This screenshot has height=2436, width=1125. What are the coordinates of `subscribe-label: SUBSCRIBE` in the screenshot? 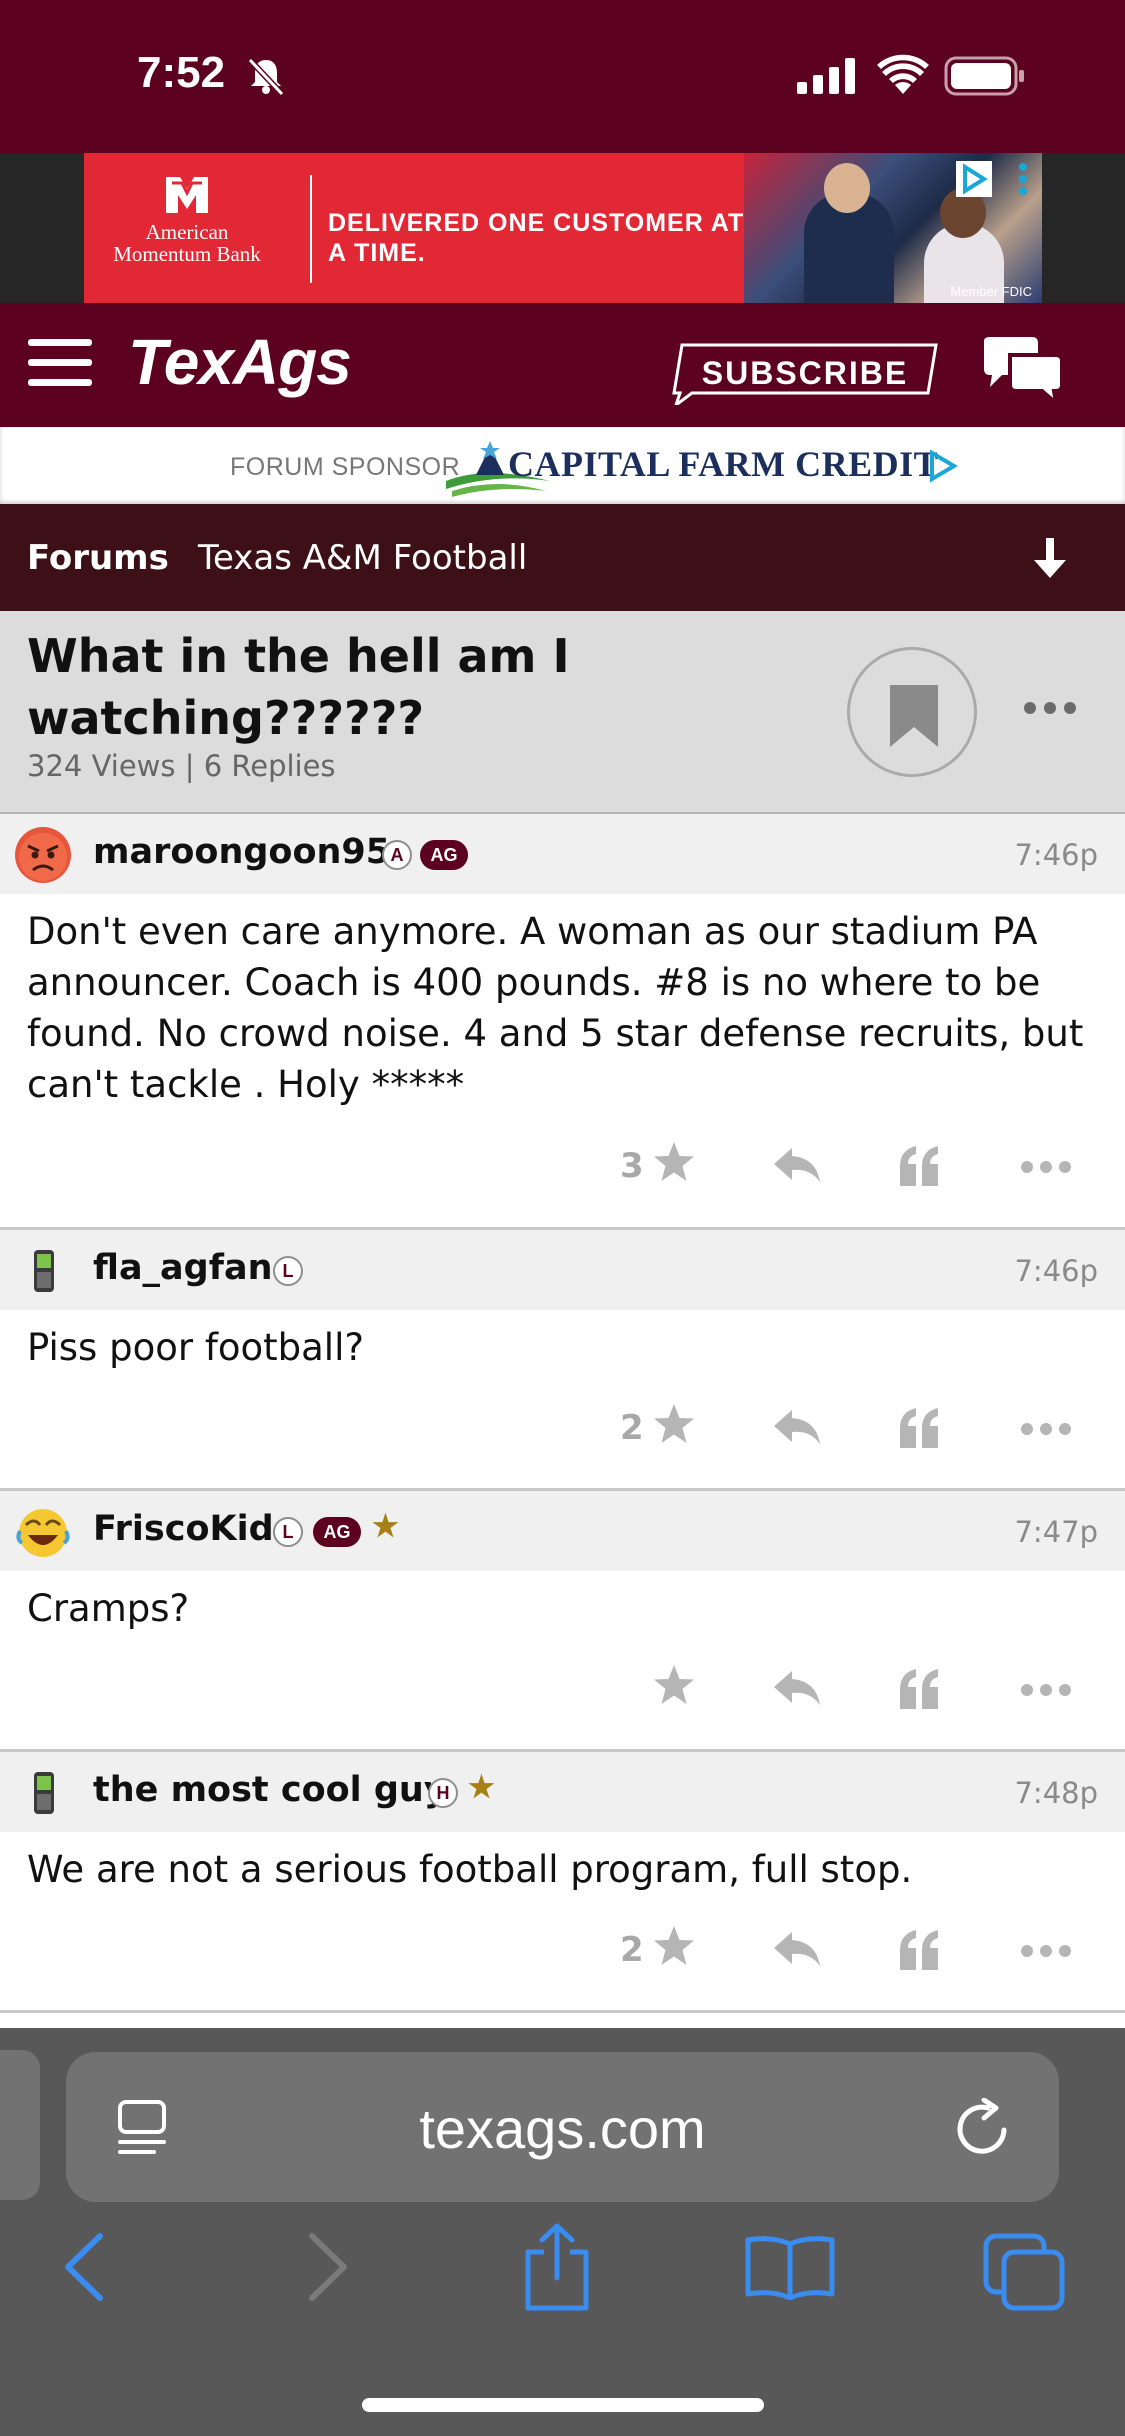 It's located at (805, 372).